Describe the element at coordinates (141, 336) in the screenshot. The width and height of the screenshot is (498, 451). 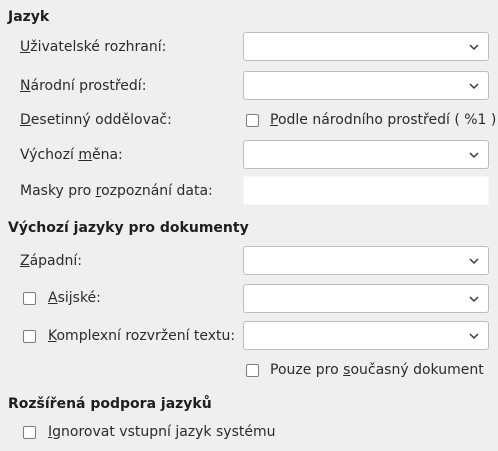
I see `ctl-label: Komplexní rozvržení textu:` at that location.